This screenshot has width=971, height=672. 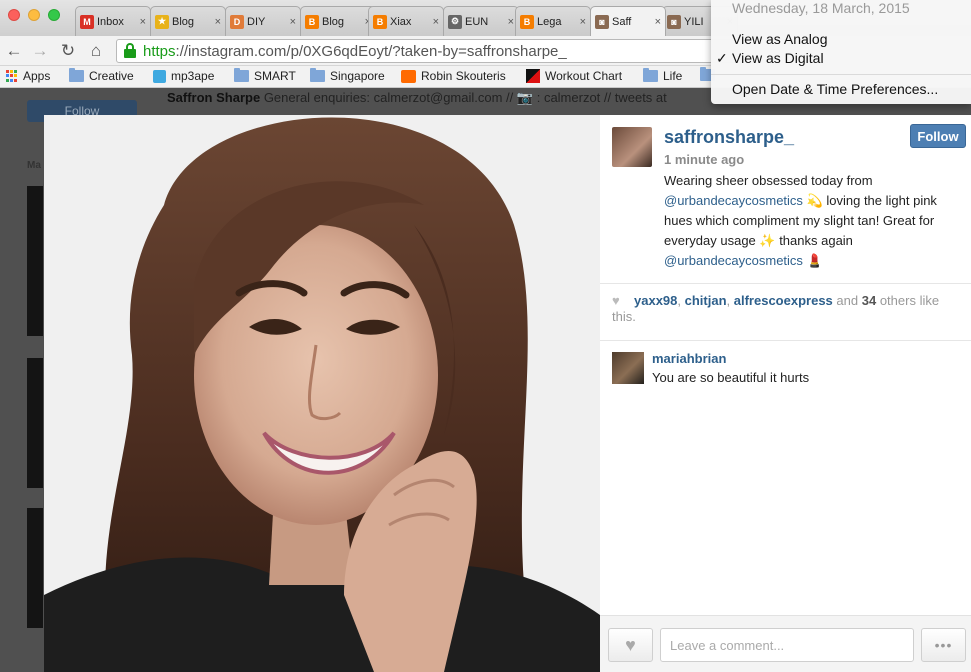 I want to click on background-profile-name: Saffron Sharpe, so click(x=214, y=97).